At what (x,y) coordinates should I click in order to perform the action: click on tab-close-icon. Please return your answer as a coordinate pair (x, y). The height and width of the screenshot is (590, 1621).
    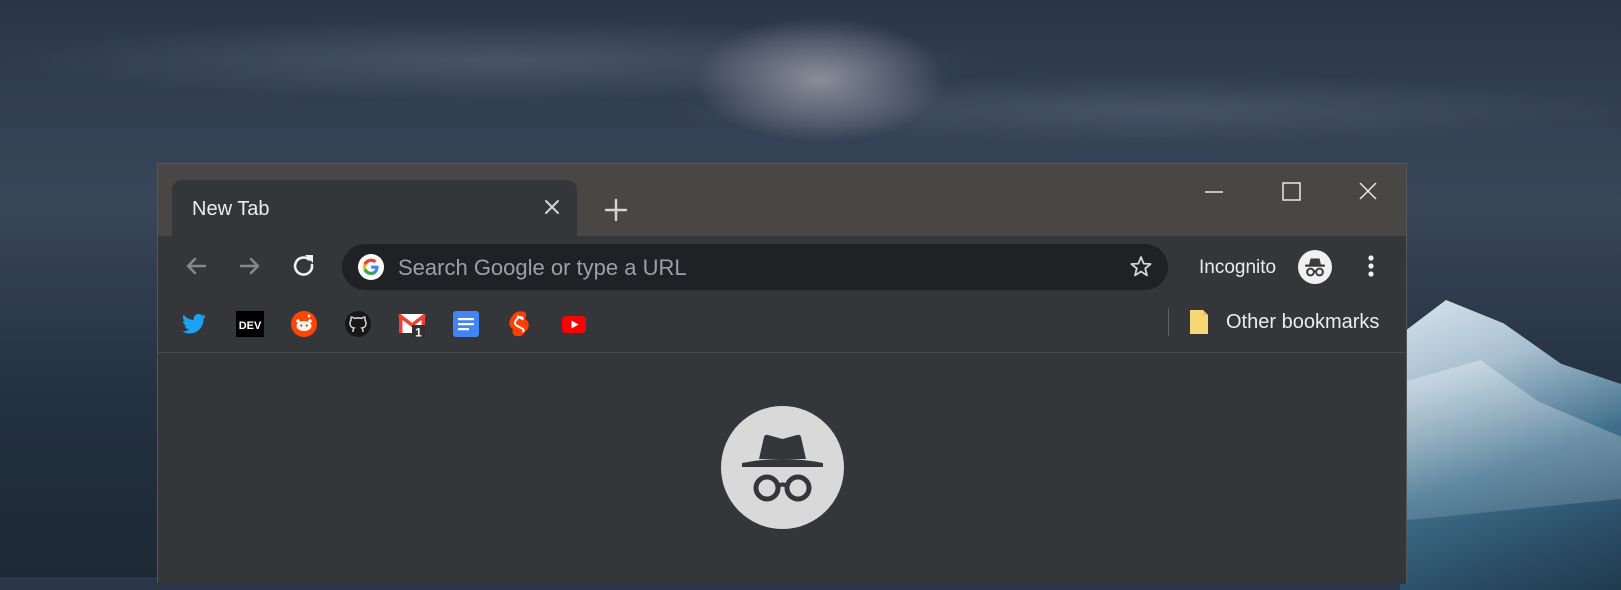
    Looking at the image, I should click on (552, 207).